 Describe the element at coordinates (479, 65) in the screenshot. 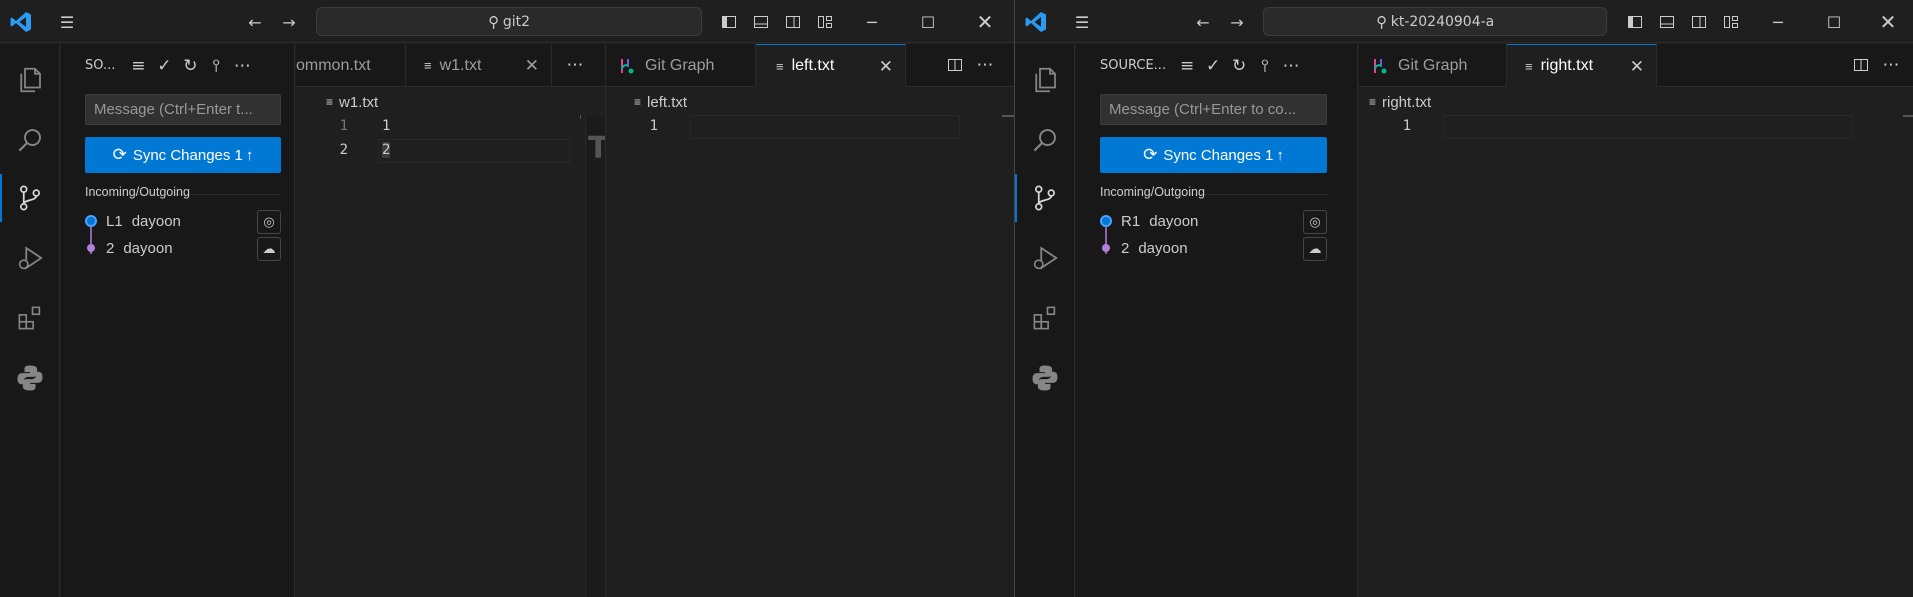

I see `tab-w1: ≡ w1.txt ✕` at that location.